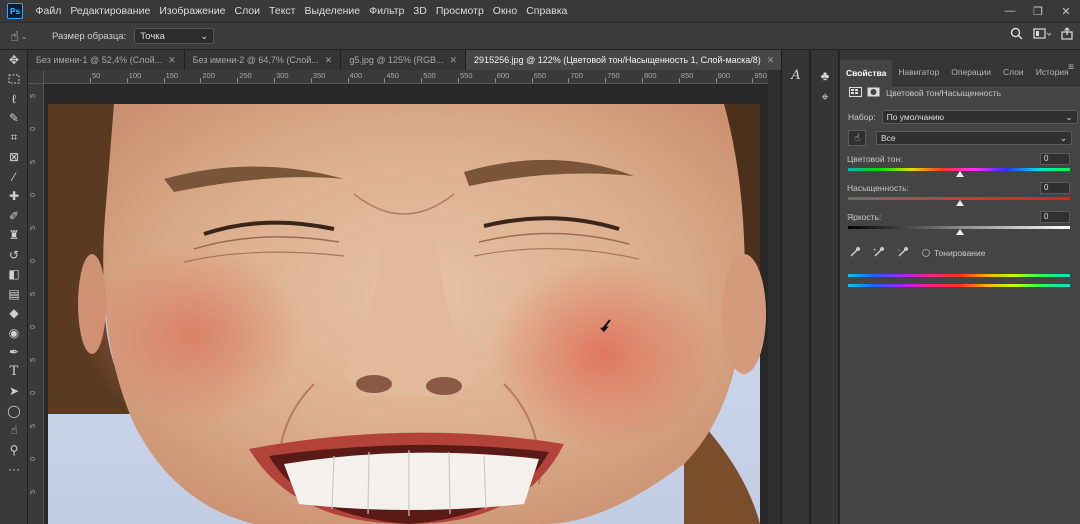 The image size is (1080, 524). Describe the element at coordinates (1071, 67) in the screenshot. I see `panel-menu-icon: ≡` at that location.